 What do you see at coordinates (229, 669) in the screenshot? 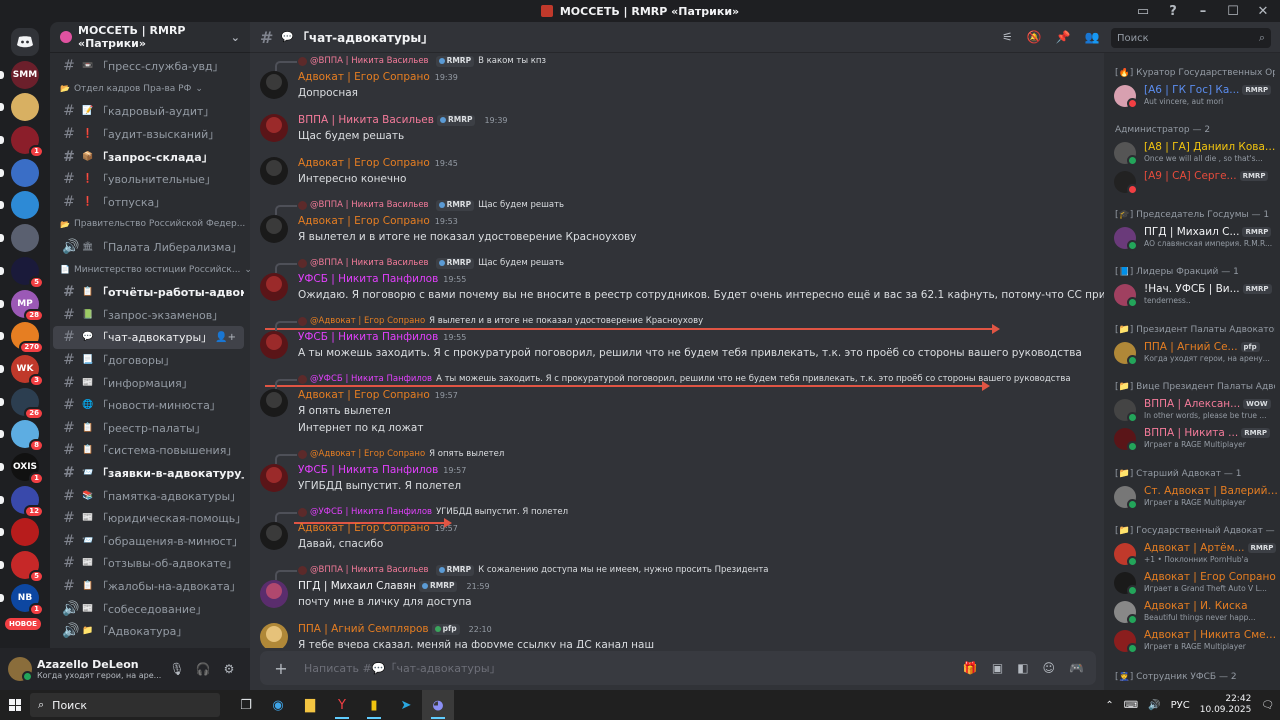
I see `gear-icon: ⚙` at bounding box center [229, 669].